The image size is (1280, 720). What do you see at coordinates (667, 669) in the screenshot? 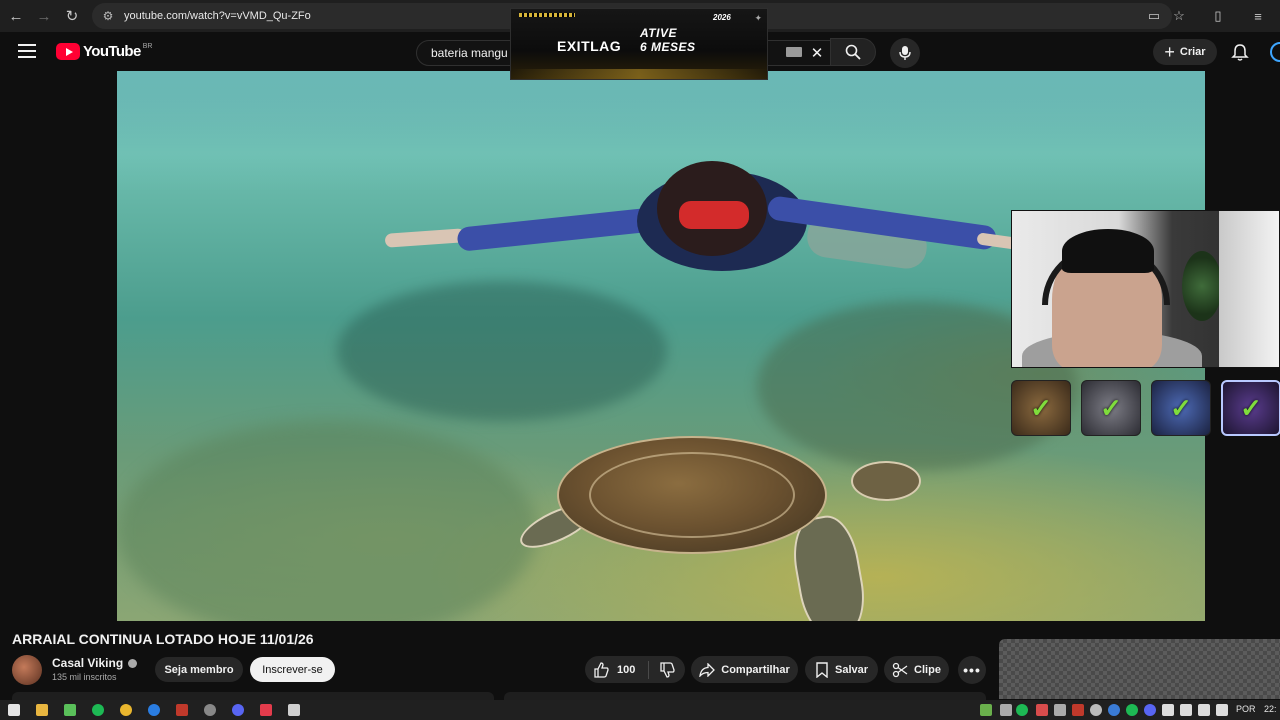
I see `dislike-button` at bounding box center [667, 669].